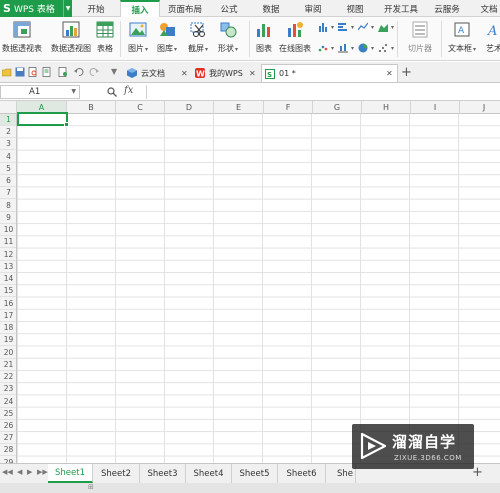 This screenshot has width=500, height=493. I want to click on row-header-17: 17, so click(8, 316).